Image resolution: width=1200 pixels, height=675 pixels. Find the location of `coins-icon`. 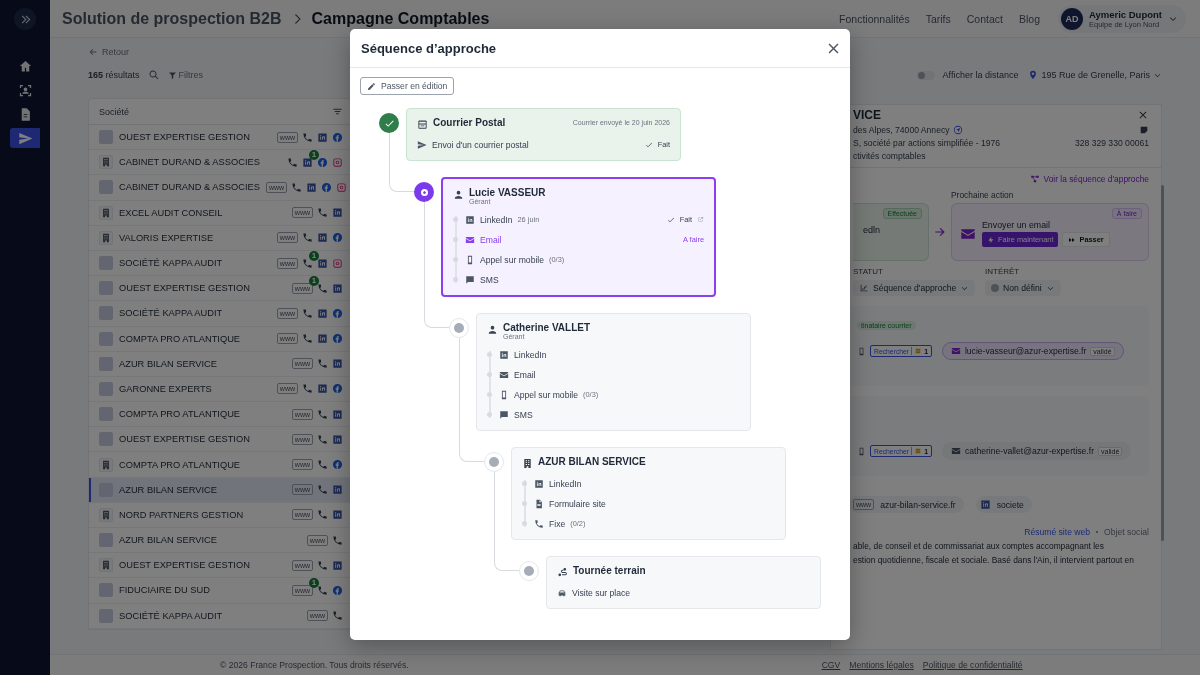

coins-icon is located at coordinates (918, 351).